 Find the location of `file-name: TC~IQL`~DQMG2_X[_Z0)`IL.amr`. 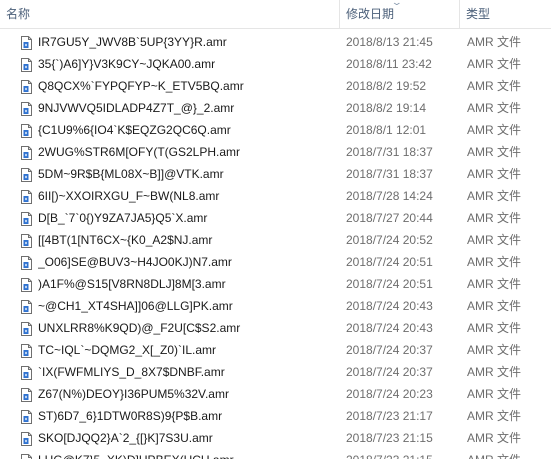

file-name: TC~IQL`~DQMG2_X[_Z0)`IL.amr is located at coordinates (127, 350).